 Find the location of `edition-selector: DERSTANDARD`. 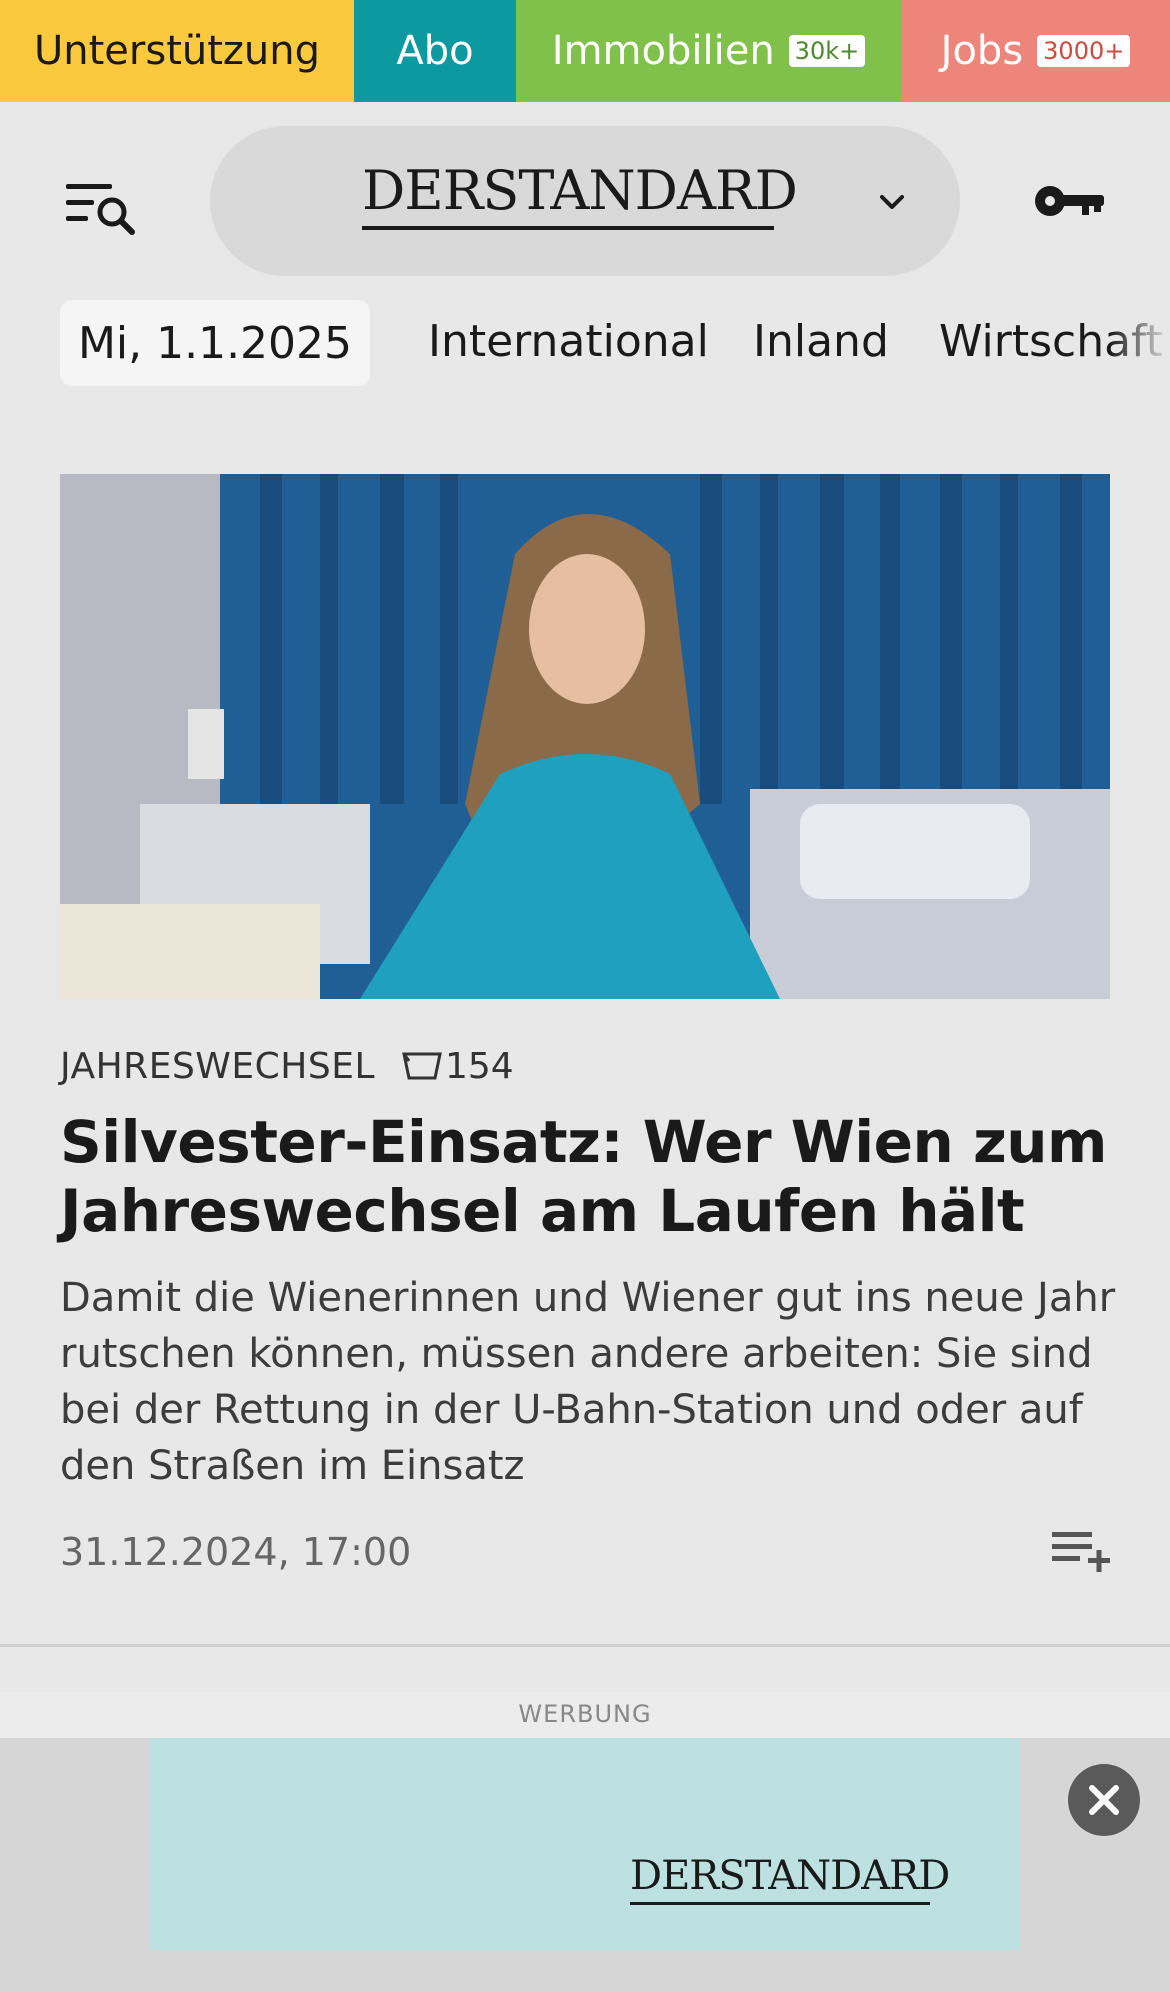

edition-selector: DERSTANDARD is located at coordinates (585, 201).